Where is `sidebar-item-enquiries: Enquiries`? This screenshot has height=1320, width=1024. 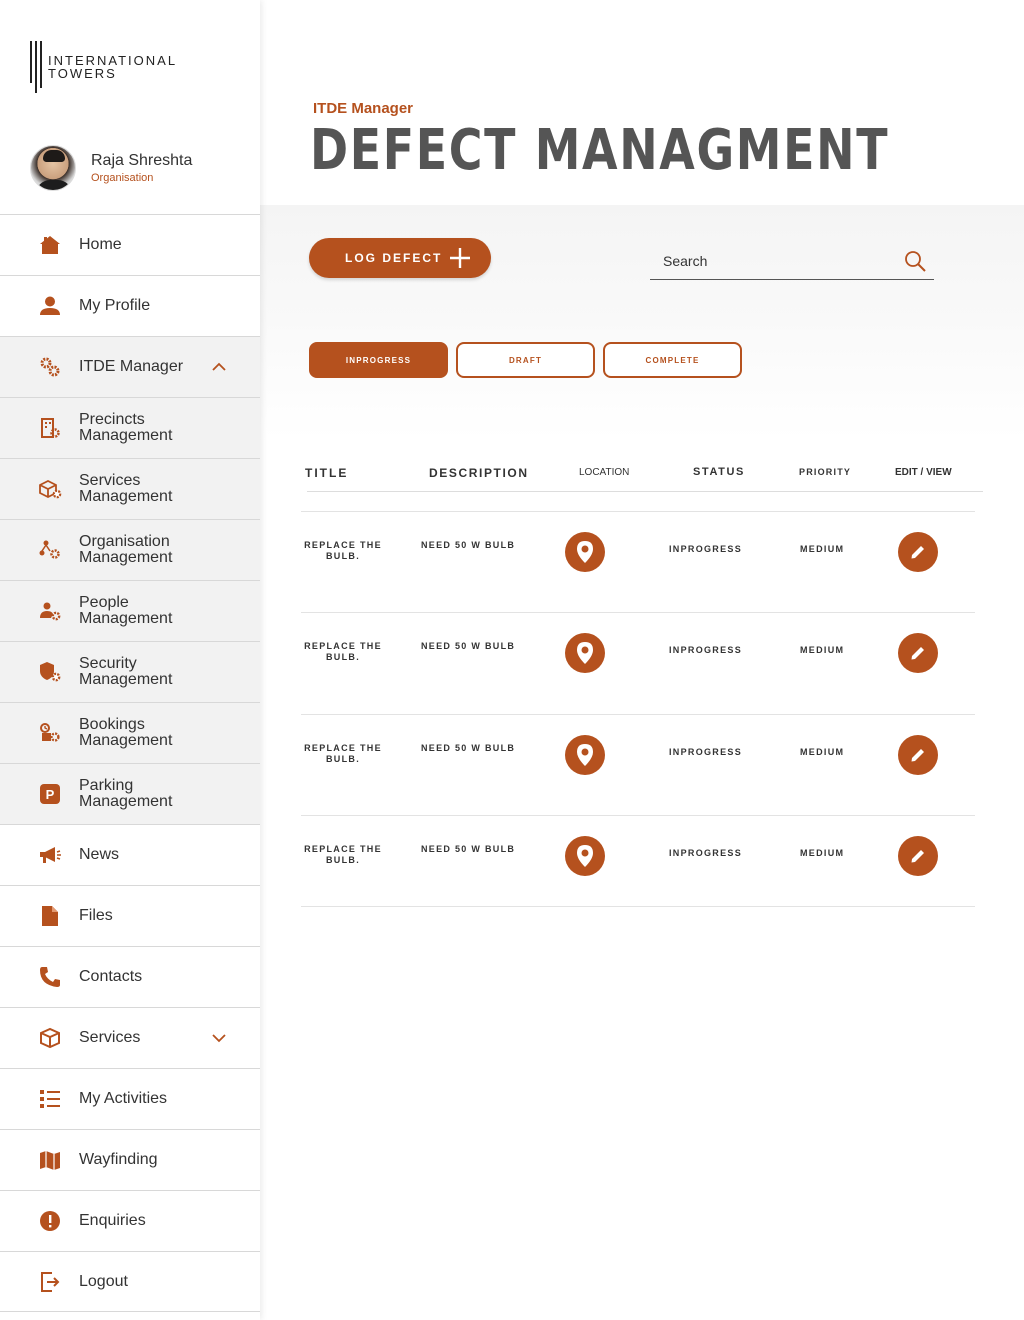
sidebar-item-enquiries: Enquiries is located at coordinates (130, 1220).